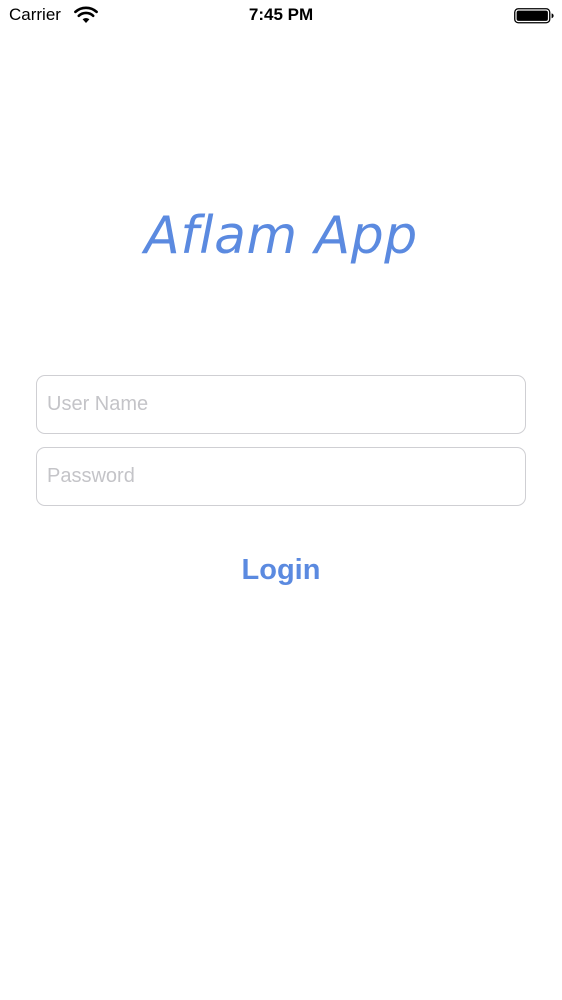 This screenshot has height=1000, width=562. What do you see at coordinates (534, 16) in the screenshot?
I see `battery-icon` at bounding box center [534, 16].